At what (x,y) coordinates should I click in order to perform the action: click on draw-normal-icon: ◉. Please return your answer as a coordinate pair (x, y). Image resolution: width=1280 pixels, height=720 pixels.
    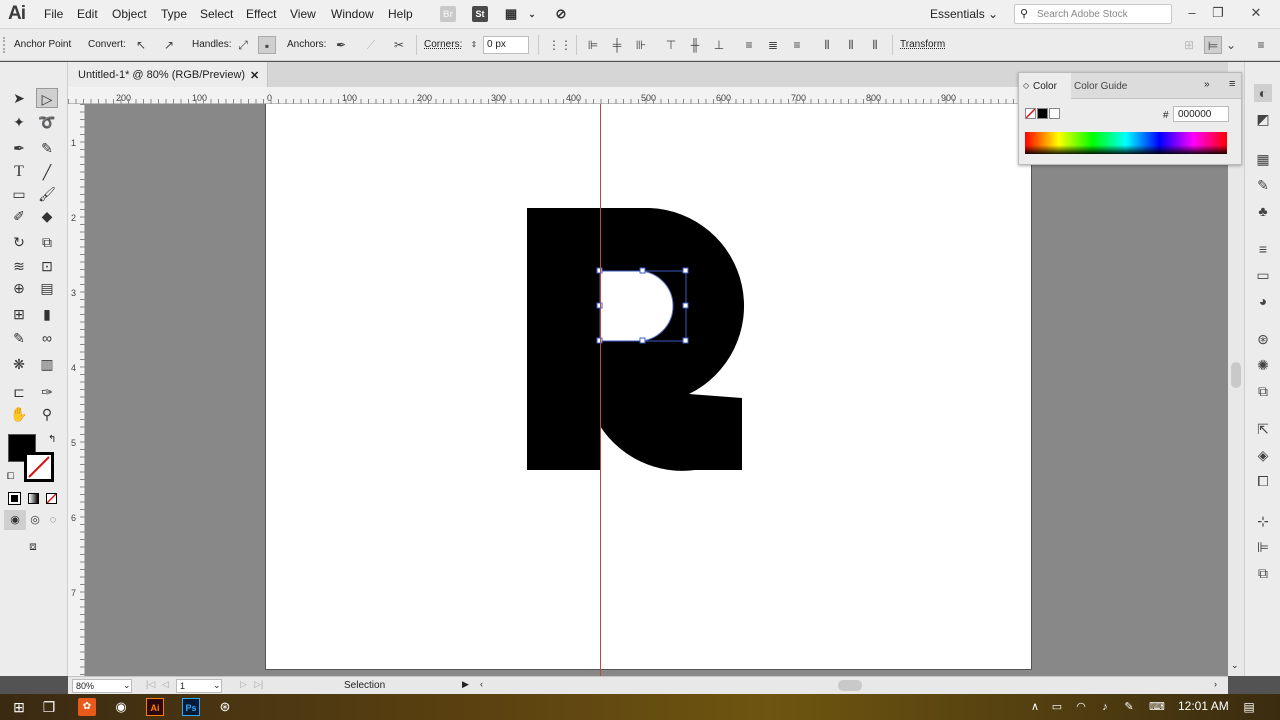
    Looking at the image, I should click on (15, 520).